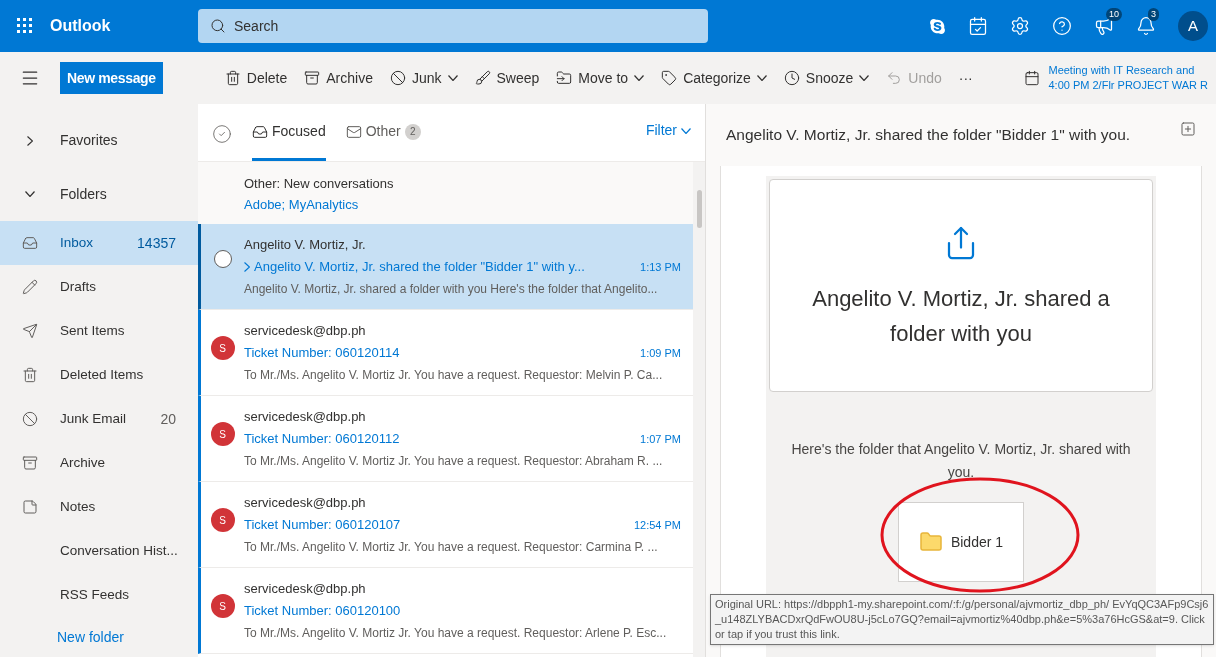 Image resolution: width=1216 pixels, height=657 pixels. Describe the element at coordinates (668, 130) in the screenshot. I see `filter-button: Filter` at that location.